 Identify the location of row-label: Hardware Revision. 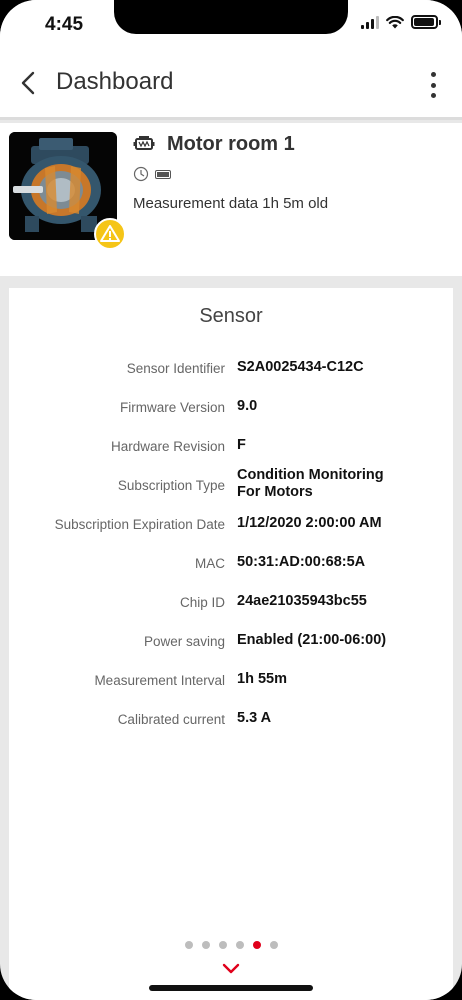
(167, 446).